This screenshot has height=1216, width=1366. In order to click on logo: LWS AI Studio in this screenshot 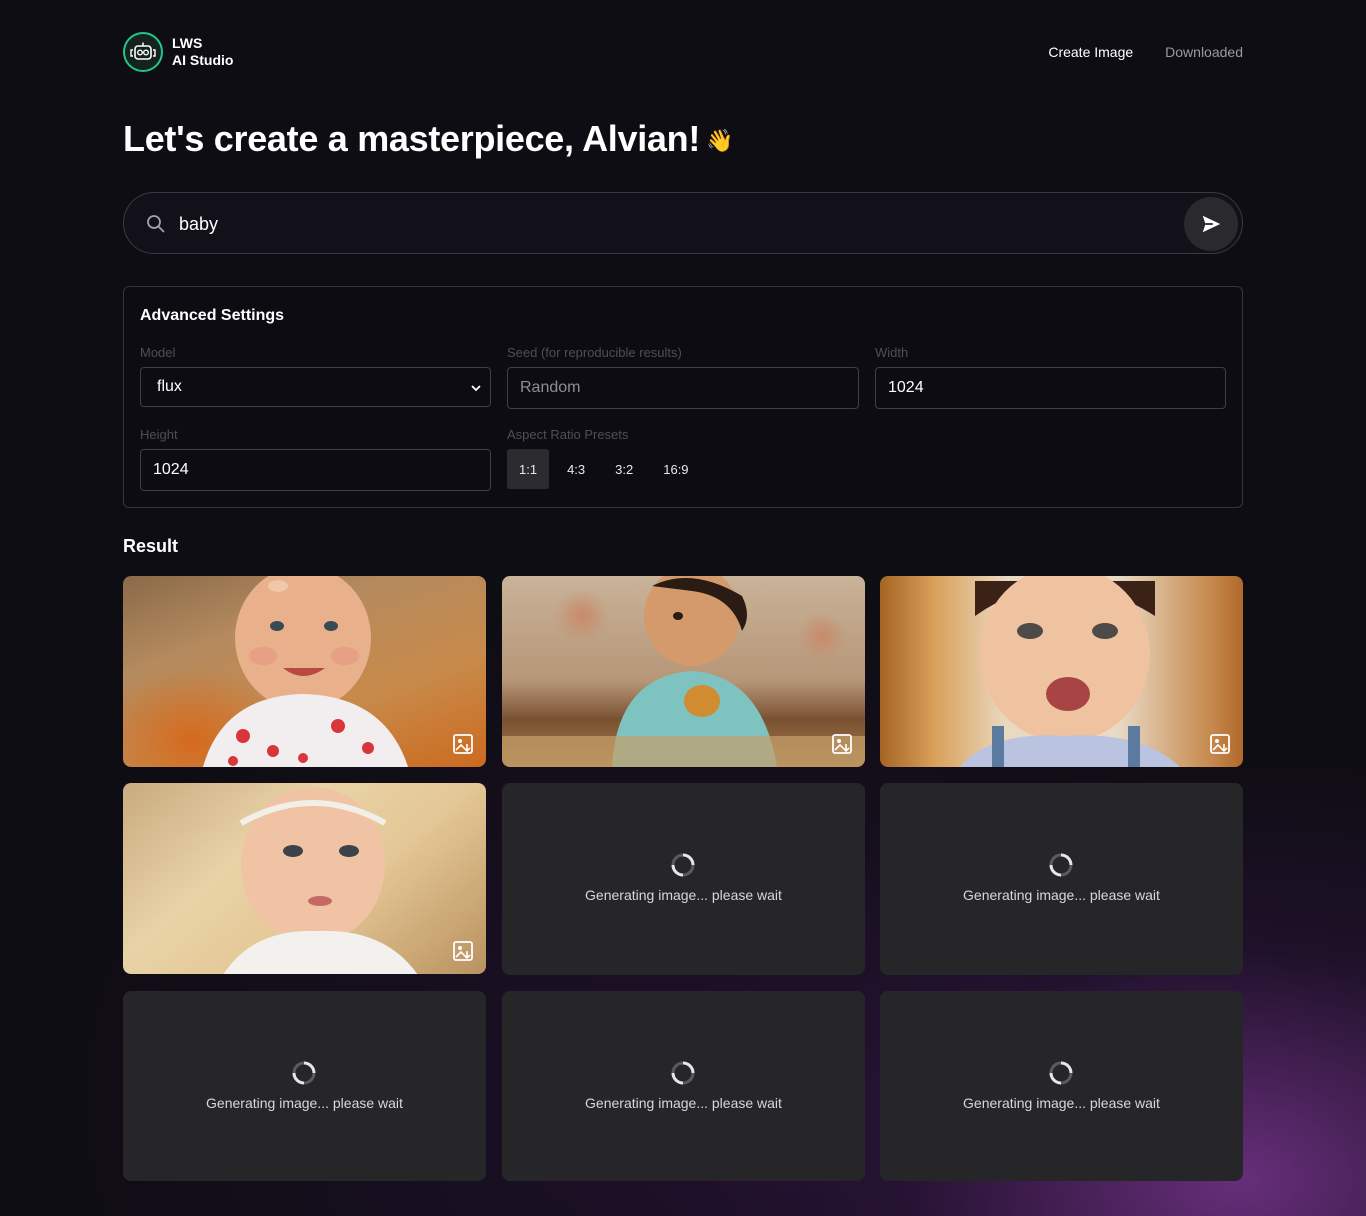, I will do `click(178, 52)`.